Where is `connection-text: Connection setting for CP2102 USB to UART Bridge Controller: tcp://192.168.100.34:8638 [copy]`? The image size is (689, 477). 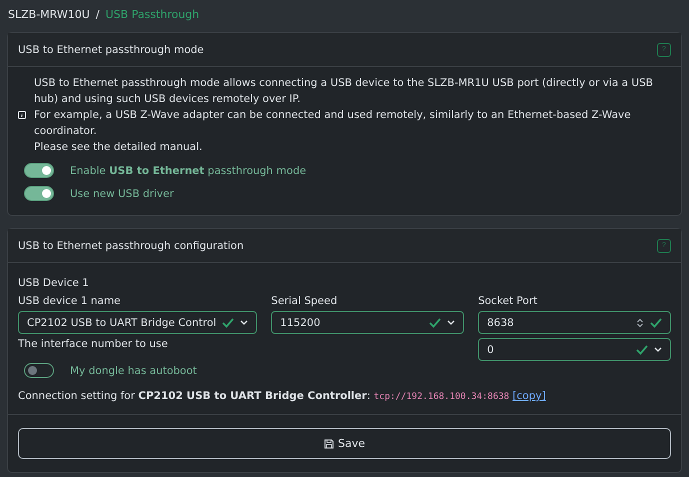 connection-text: Connection setting for CP2102 USB to UART Bridge Controller: tcp://192.168.100.34:8638 [copy] is located at coordinates (282, 396).